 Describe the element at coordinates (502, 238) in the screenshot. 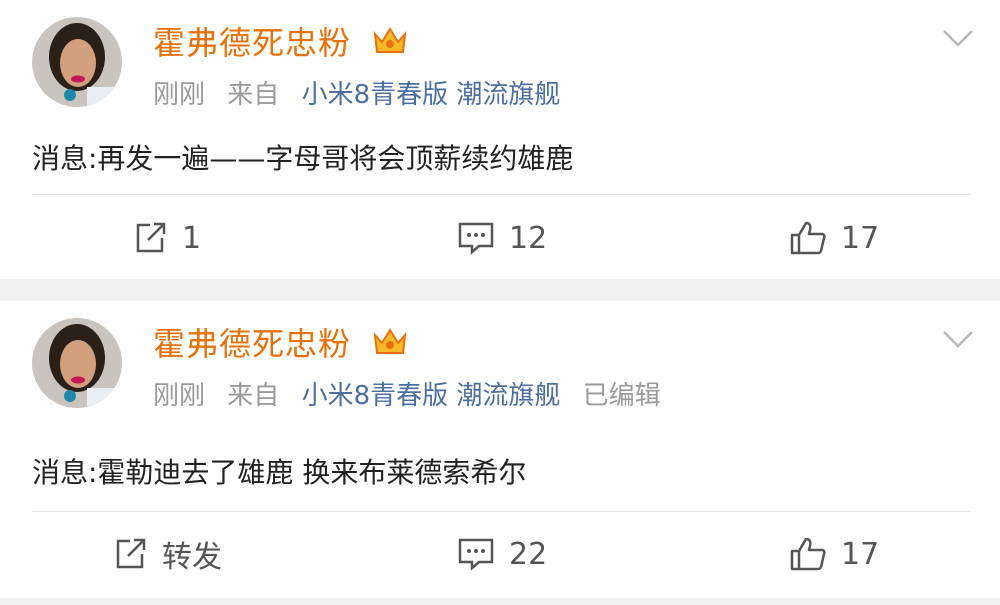

I see `comment-button: 12` at that location.